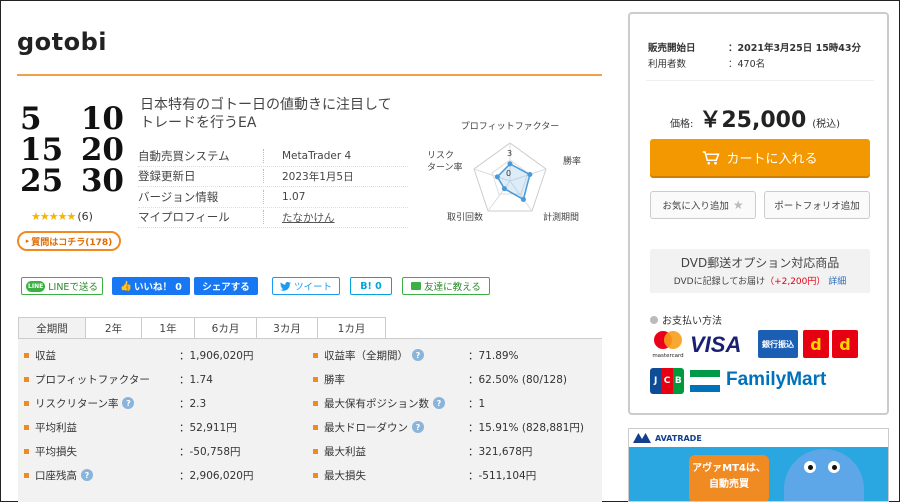 The image size is (900, 502). Describe the element at coordinates (795, 282) in the screenshot. I see `dvd-price: （+2,200円）` at that location.